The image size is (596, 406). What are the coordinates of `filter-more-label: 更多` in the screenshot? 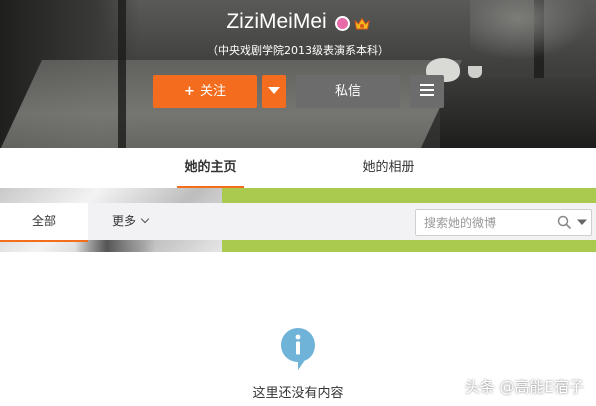 It's located at (124, 221).